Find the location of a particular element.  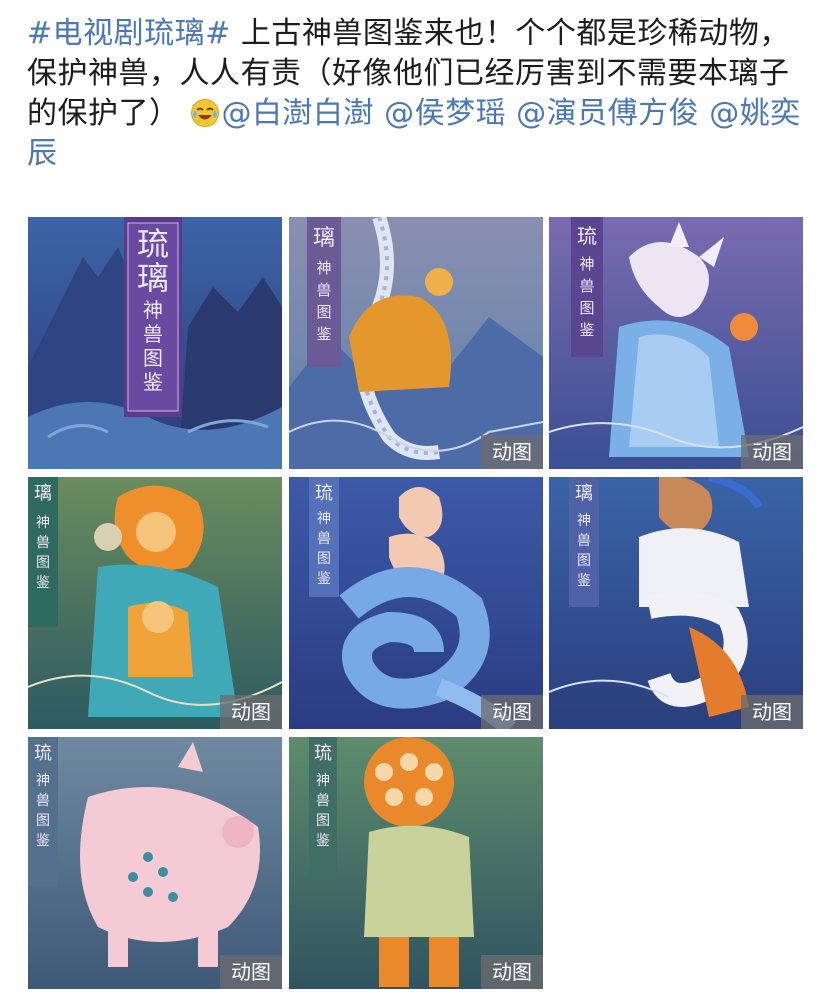

image-tile-2: 璃 神 兽 图 鉴 动图 is located at coordinates (416, 343).